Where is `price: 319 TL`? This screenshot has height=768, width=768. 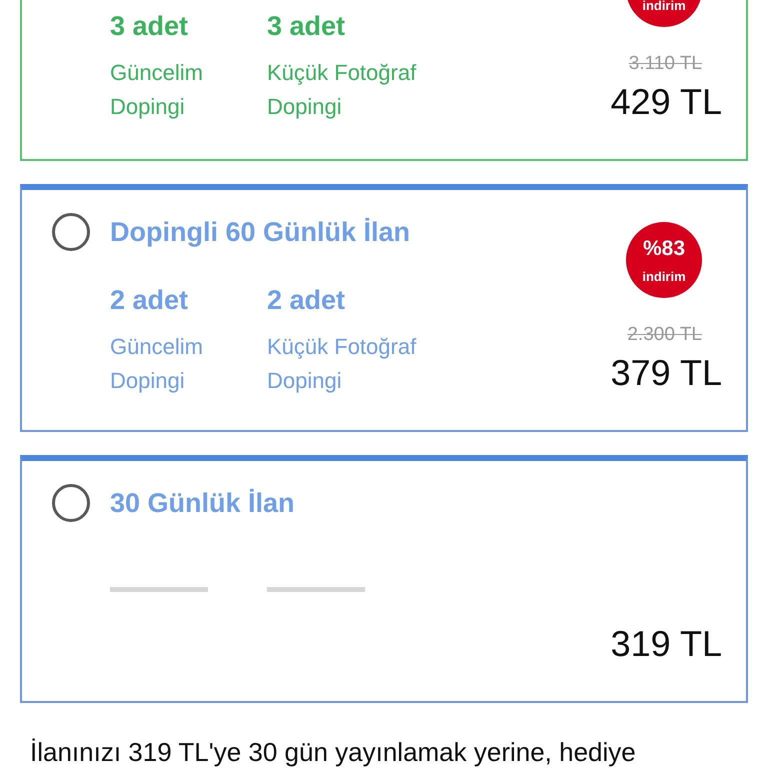 price: 319 TL is located at coordinates (666, 644).